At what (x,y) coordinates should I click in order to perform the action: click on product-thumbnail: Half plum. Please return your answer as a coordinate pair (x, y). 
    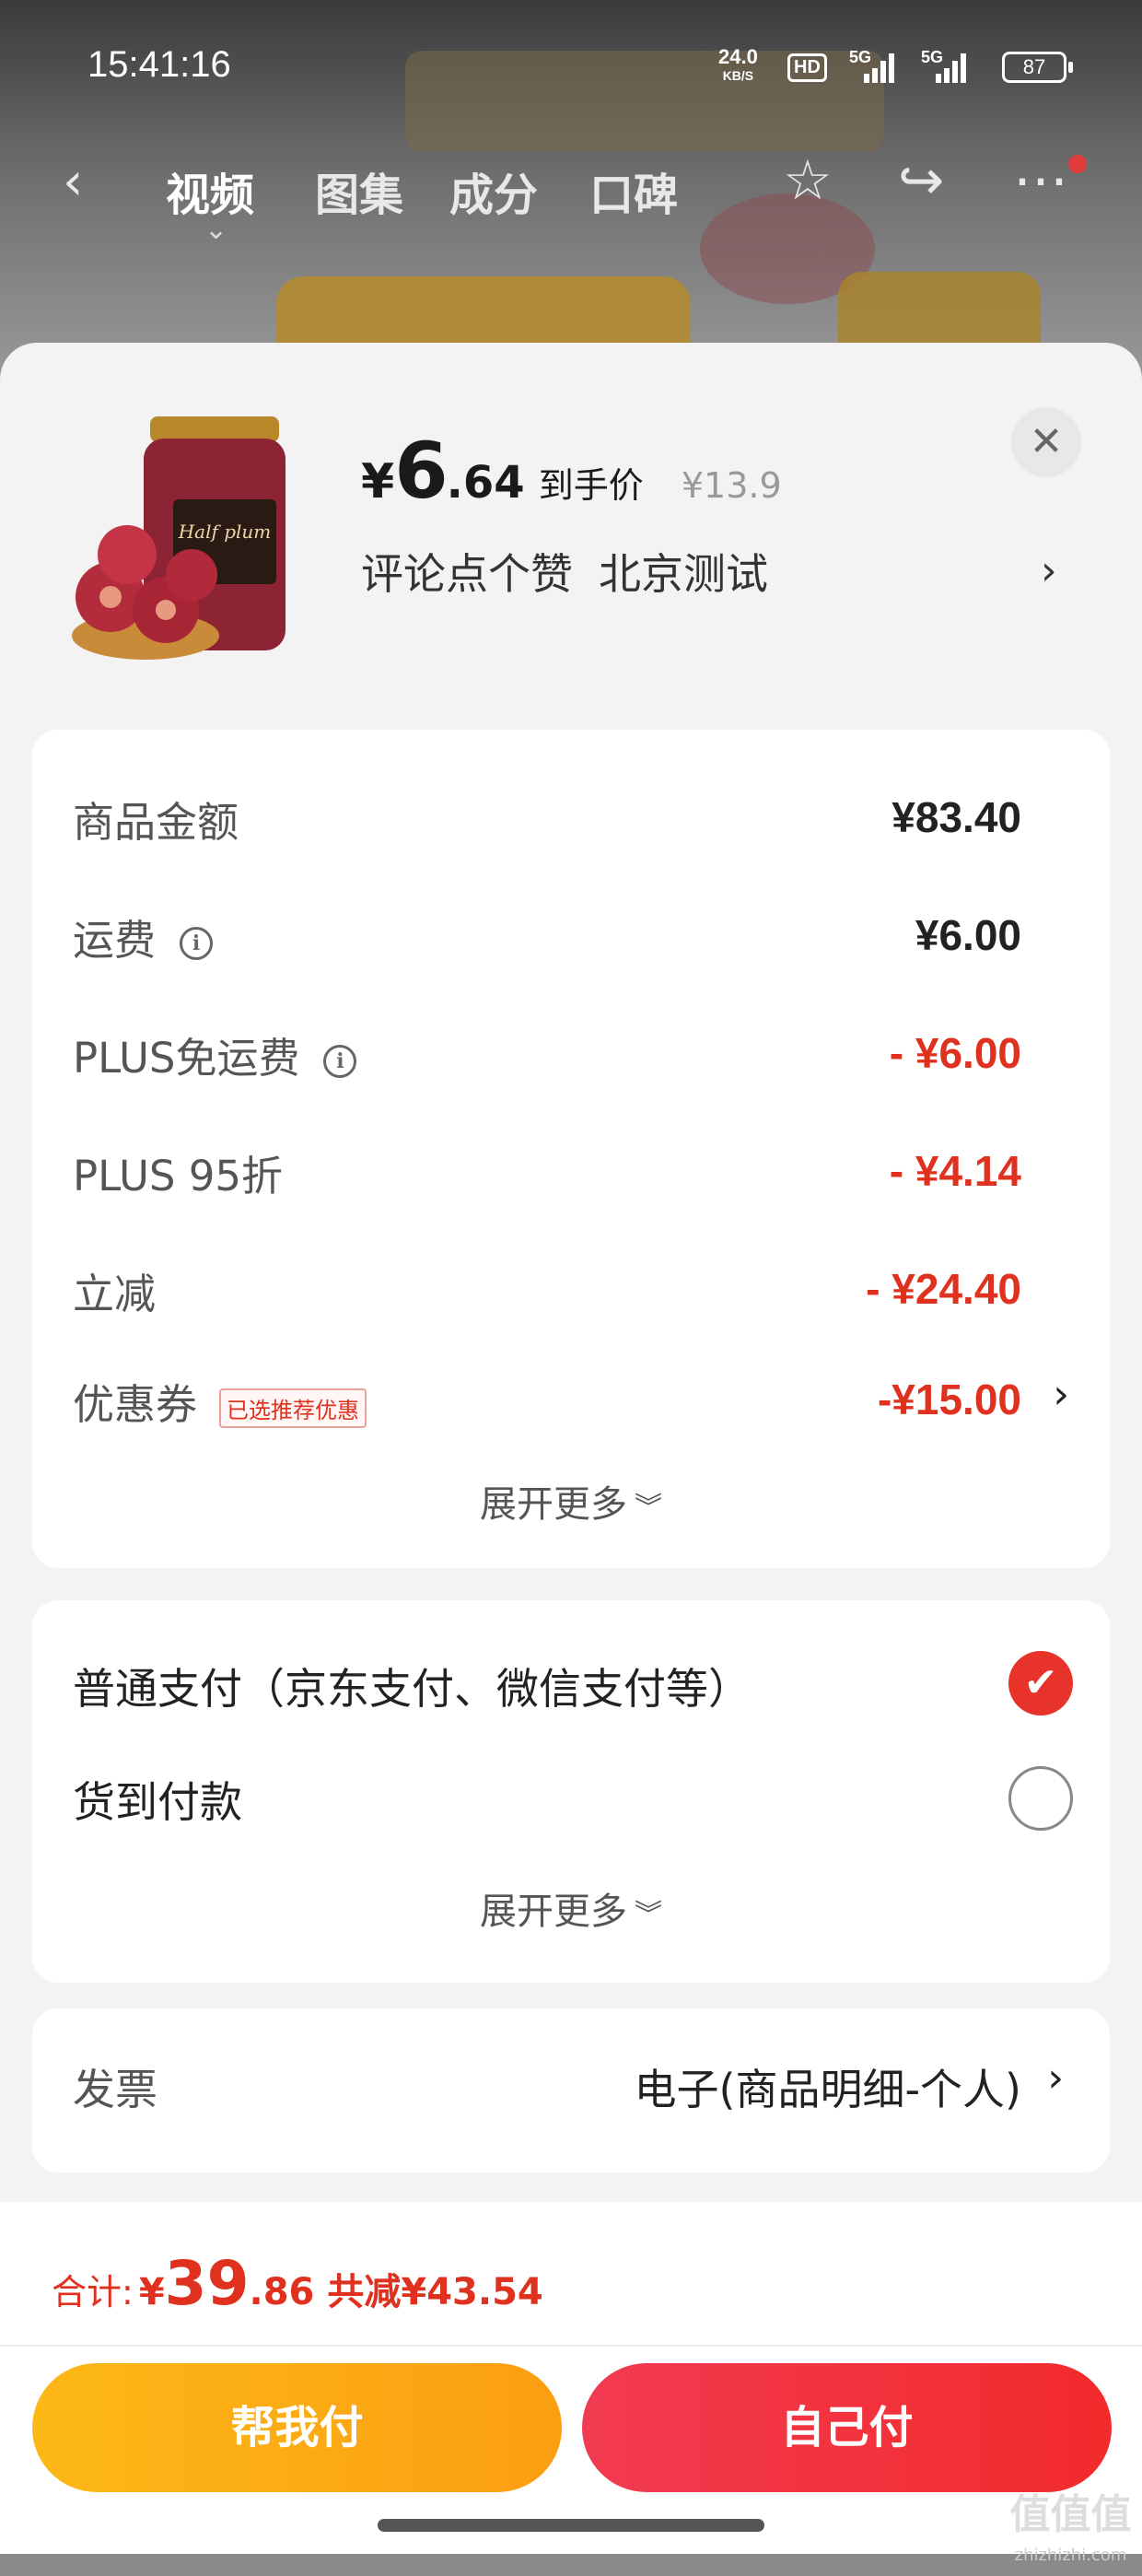
    Looking at the image, I should click on (179, 538).